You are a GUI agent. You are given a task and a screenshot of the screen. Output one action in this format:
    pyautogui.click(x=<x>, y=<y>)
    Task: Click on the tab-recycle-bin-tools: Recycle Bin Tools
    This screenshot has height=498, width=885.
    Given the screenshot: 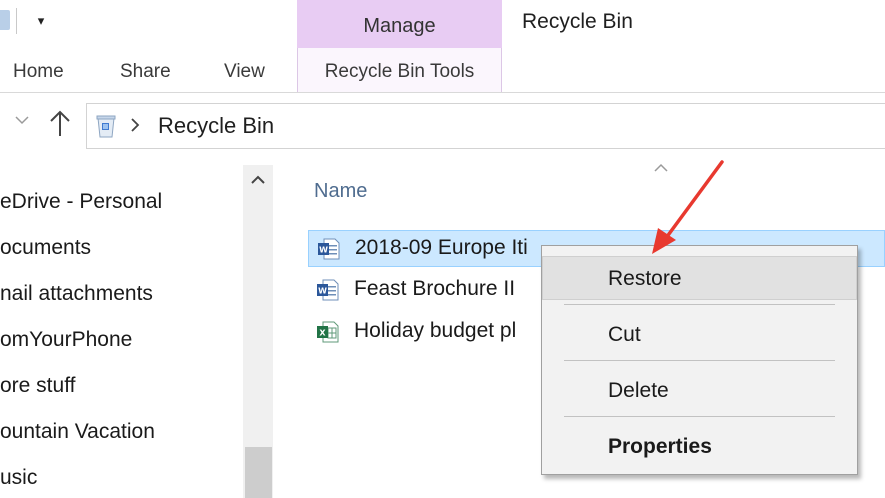 What is the action you would take?
    pyautogui.click(x=399, y=70)
    